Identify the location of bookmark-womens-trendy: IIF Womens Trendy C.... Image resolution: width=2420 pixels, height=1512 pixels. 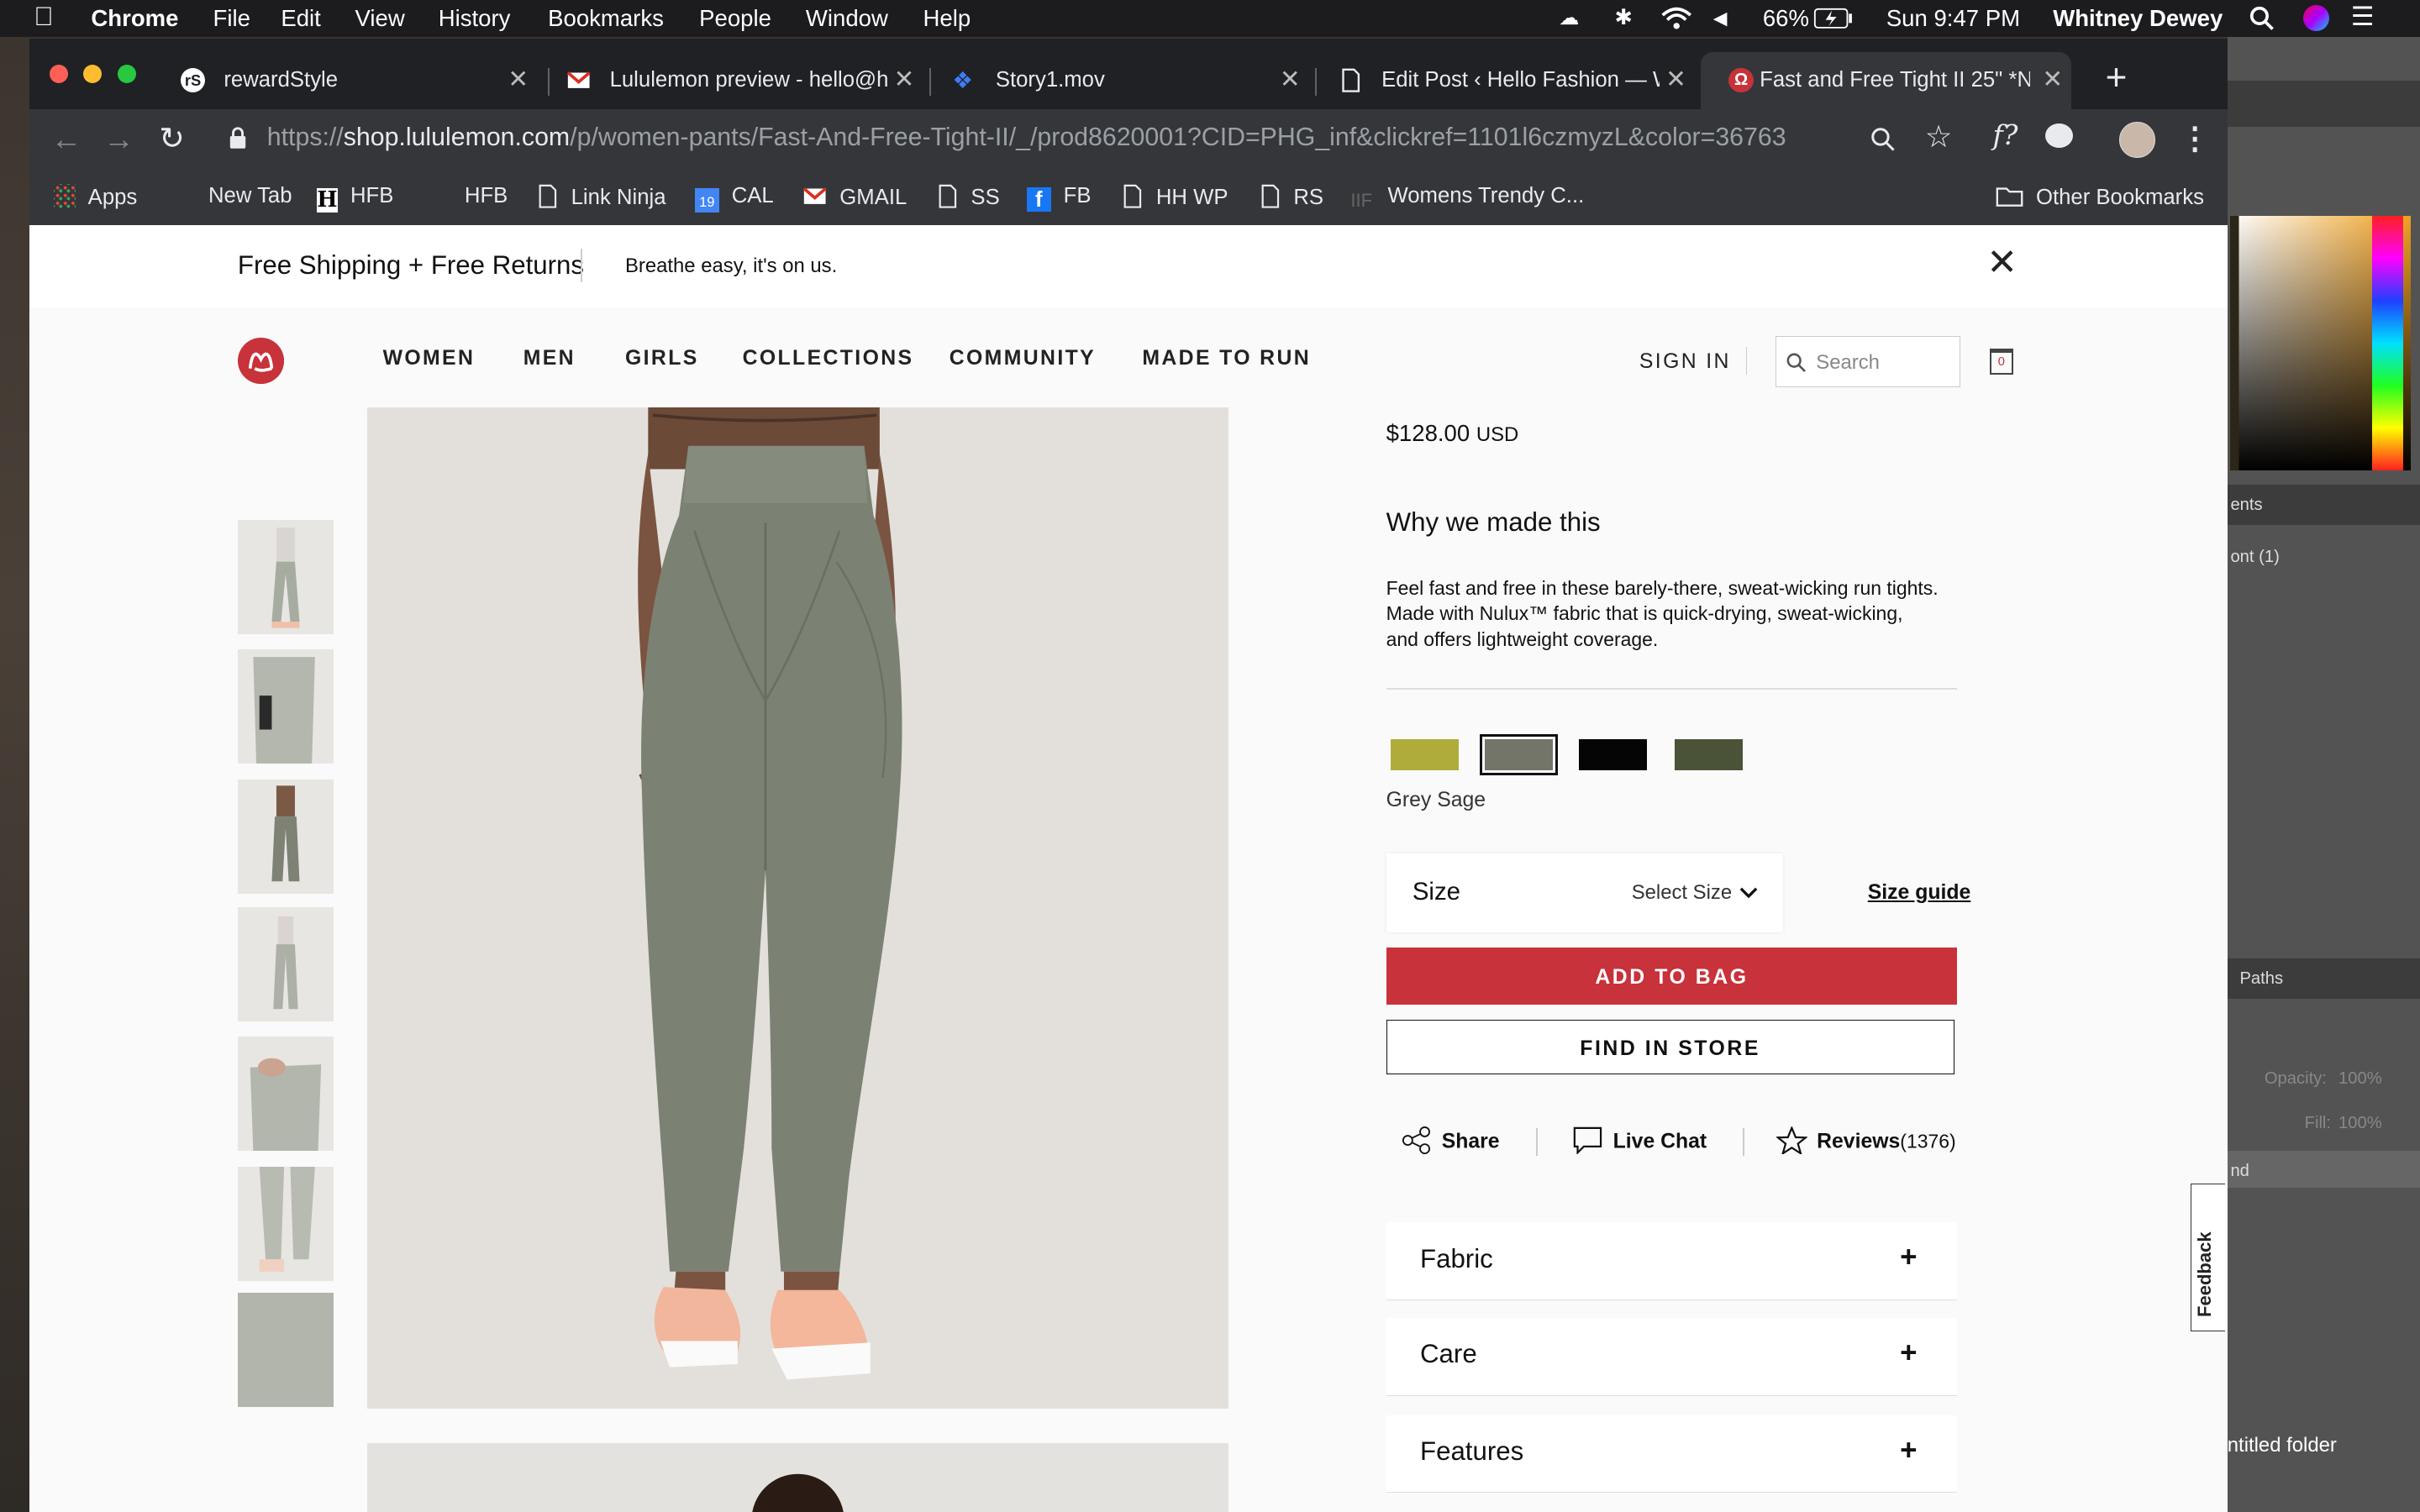
(1467, 199).